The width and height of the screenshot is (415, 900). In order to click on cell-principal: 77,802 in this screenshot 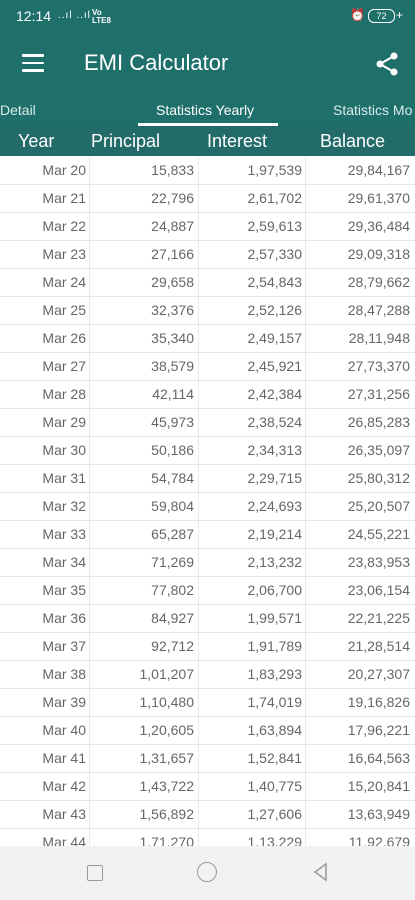, I will do `click(172, 590)`.